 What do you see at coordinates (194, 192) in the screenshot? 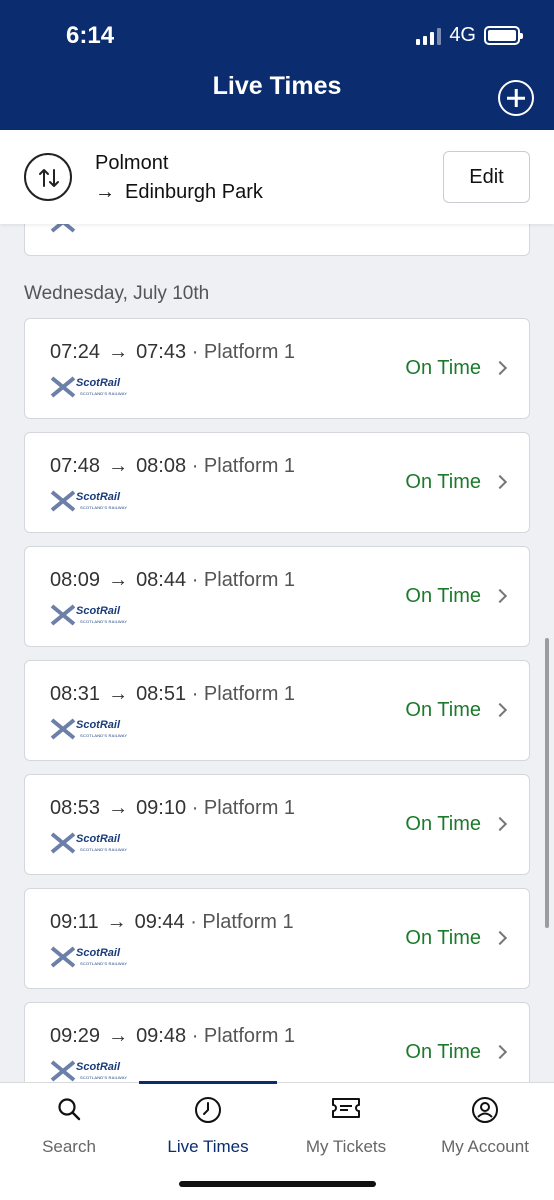
I see `destination-label: Edinburgh Park` at bounding box center [194, 192].